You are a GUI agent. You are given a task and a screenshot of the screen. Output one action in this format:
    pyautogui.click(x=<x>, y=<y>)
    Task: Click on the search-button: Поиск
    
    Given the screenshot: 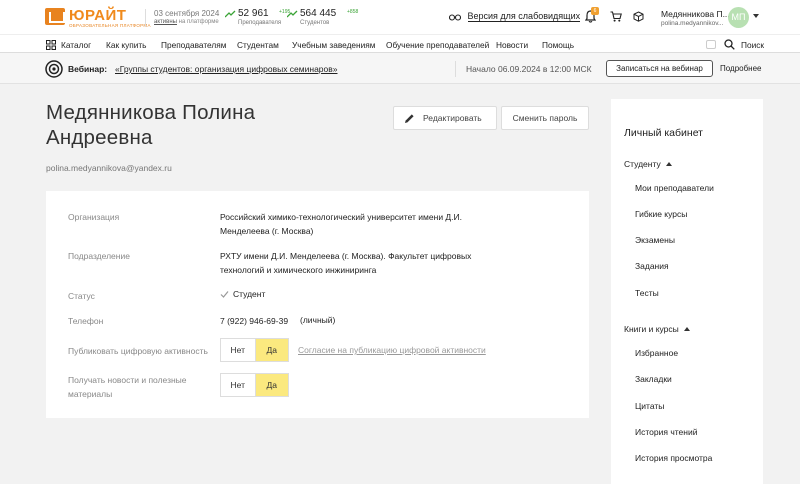 What is the action you would take?
    pyautogui.click(x=752, y=45)
    